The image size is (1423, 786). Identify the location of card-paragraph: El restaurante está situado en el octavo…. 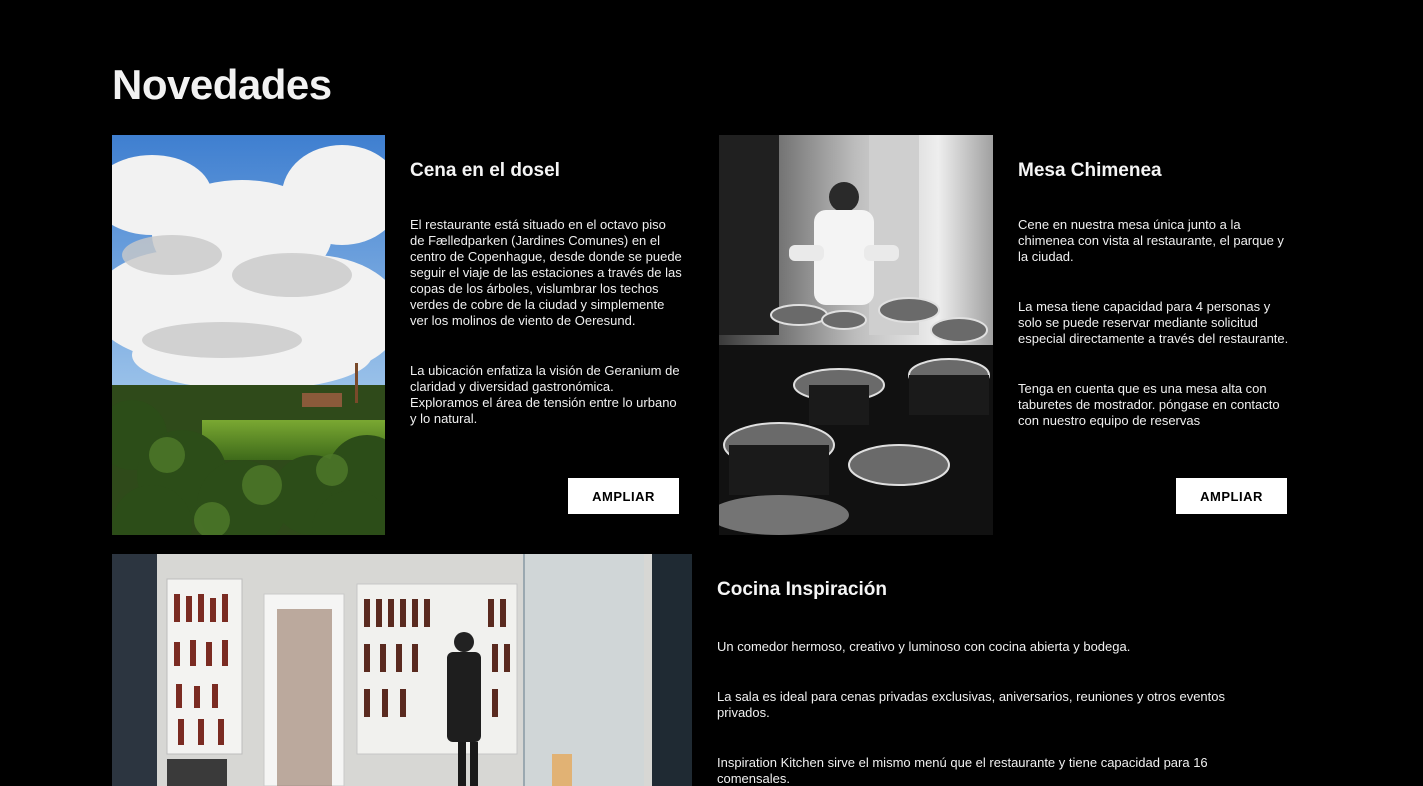
(546, 272).